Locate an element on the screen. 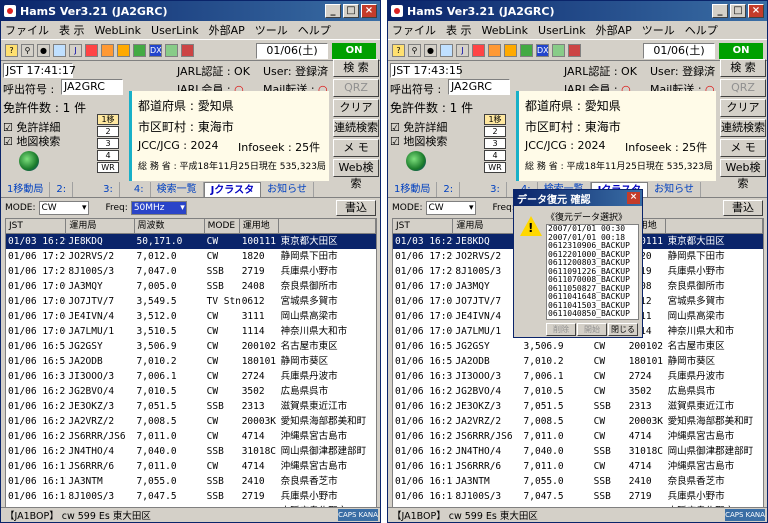 Image resolution: width=768 pixels, height=523 pixels. infoseek-count: Infoseek : 25件 is located at coordinates (279, 147).